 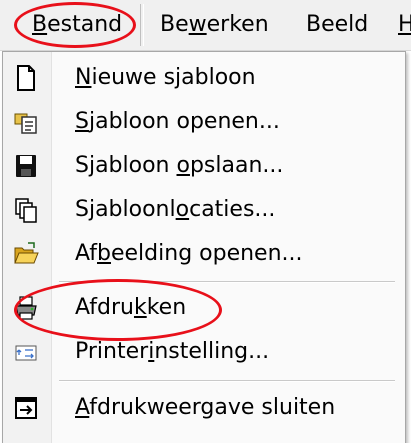 What do you see at coordinates (142, 25) in the screenshot?
I see `menu-bar-separator` at bounding box center [142, 25].